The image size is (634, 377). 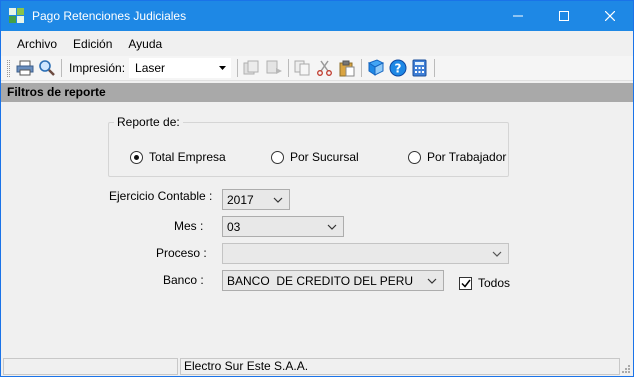 I want to click on ejercicio-label: Ejercicio Contable :, so click(x=161, y=196).